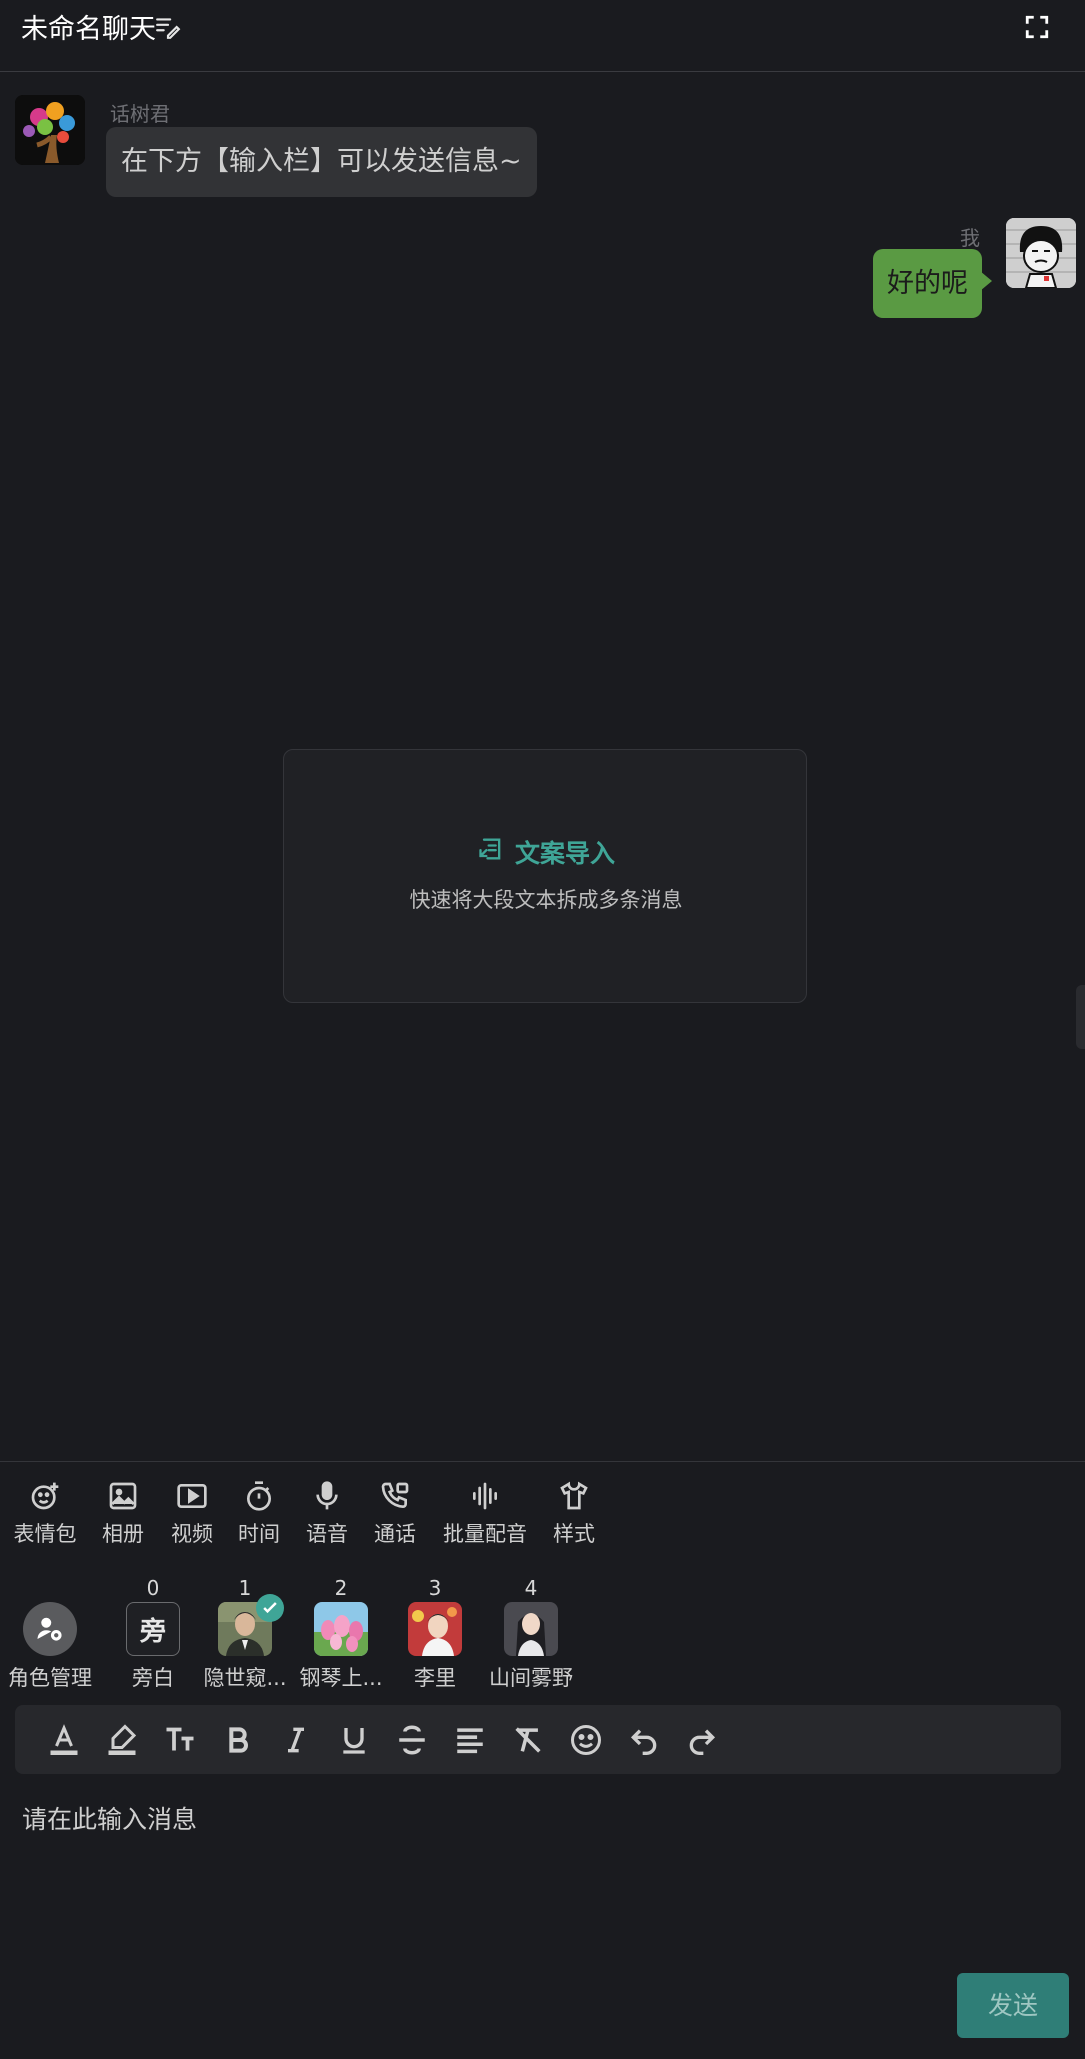 This screenshot has height=2059, width=1085. I want to click on role-number: 3, so click(435, 1588).